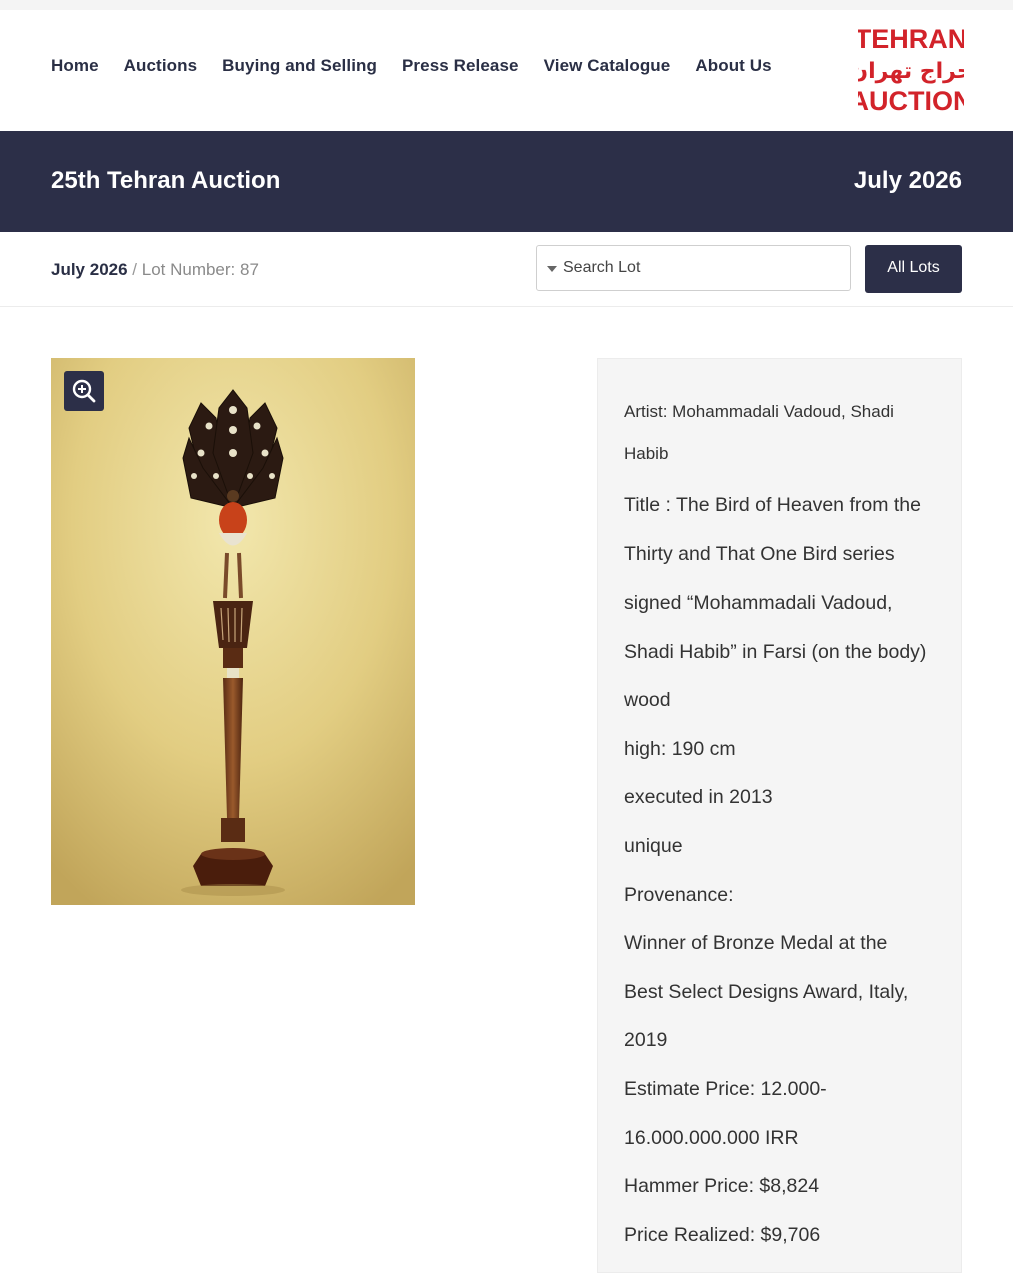 The width and height of the screenshot is (1013, 1280). What do you see at coordinates (647, 700) in the screenshot?
I see `lot-medium: wood` at bounding box center [647, 700].